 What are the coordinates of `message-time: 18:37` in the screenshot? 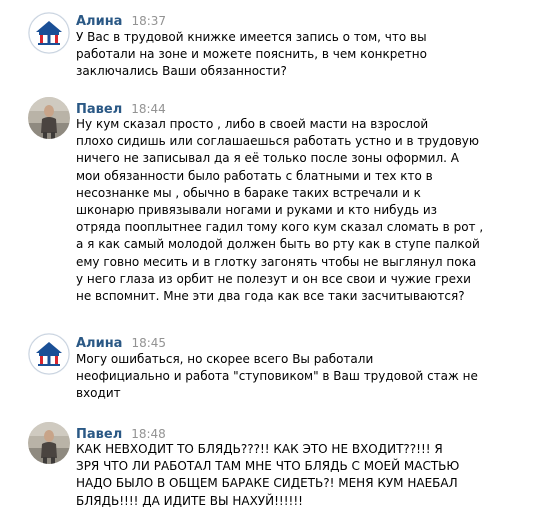 It's located at (148, 21).